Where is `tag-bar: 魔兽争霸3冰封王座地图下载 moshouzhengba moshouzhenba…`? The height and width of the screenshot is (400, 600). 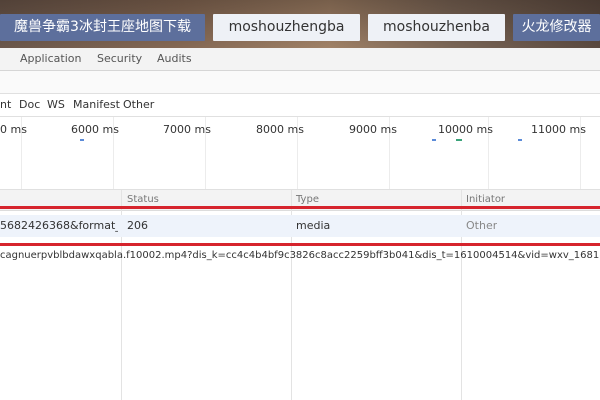 tag-bar: 魔兽争霸3冰封王座地图下载 moshouzhengba moshouzhenba… is located at coordinates (300, 24).